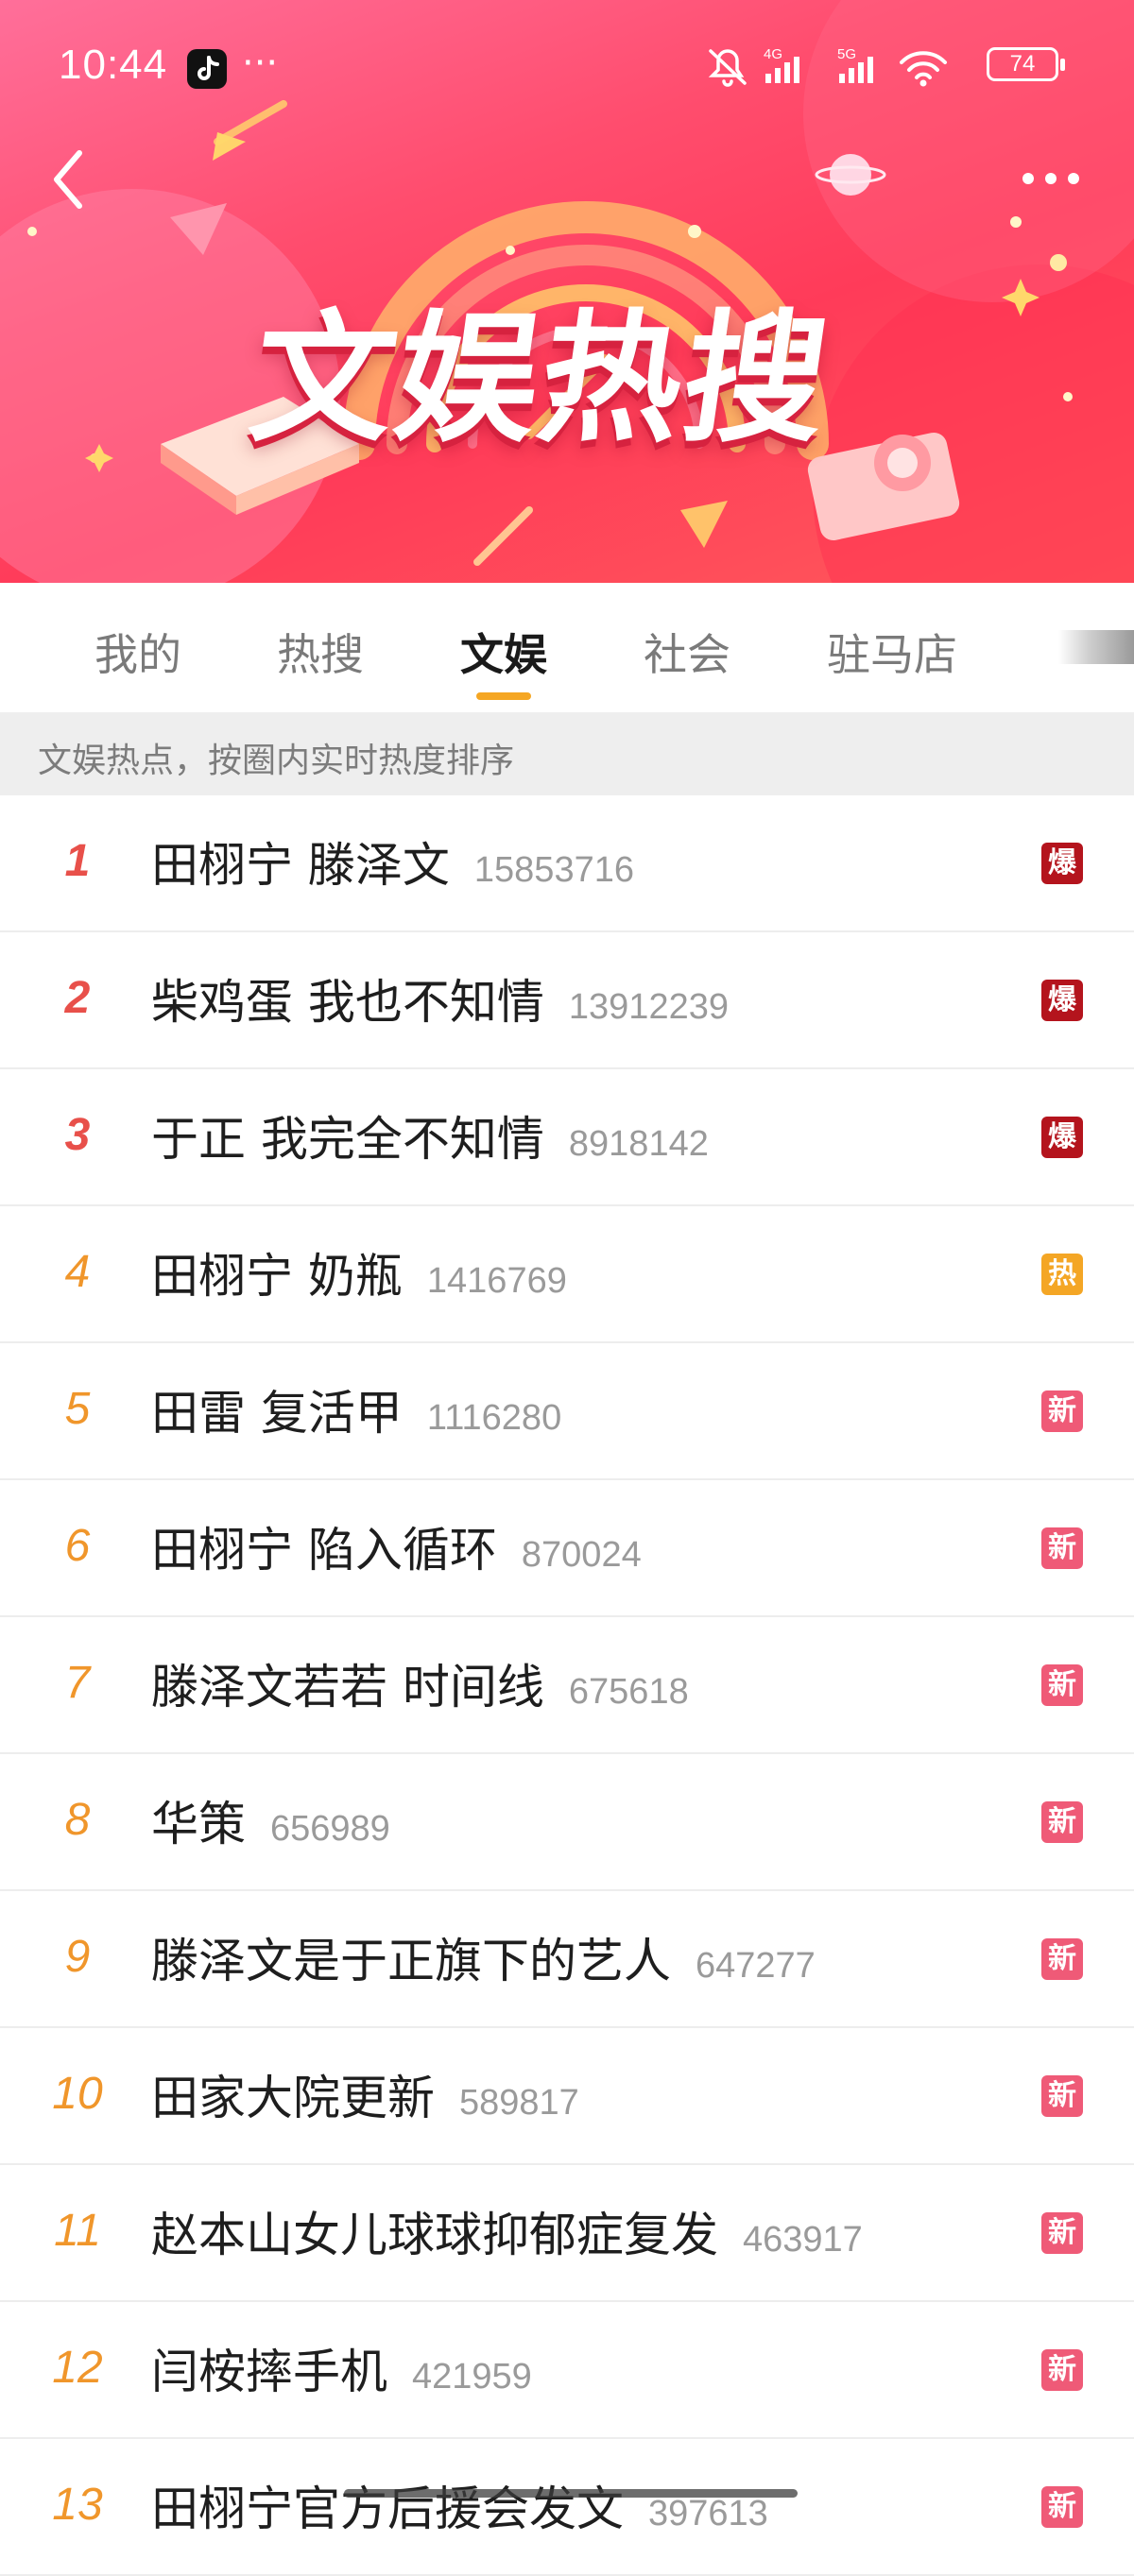  Describe the element at coordinates (496, 1281) in the screenshot. I see `heat-count: 1416769` at that location.